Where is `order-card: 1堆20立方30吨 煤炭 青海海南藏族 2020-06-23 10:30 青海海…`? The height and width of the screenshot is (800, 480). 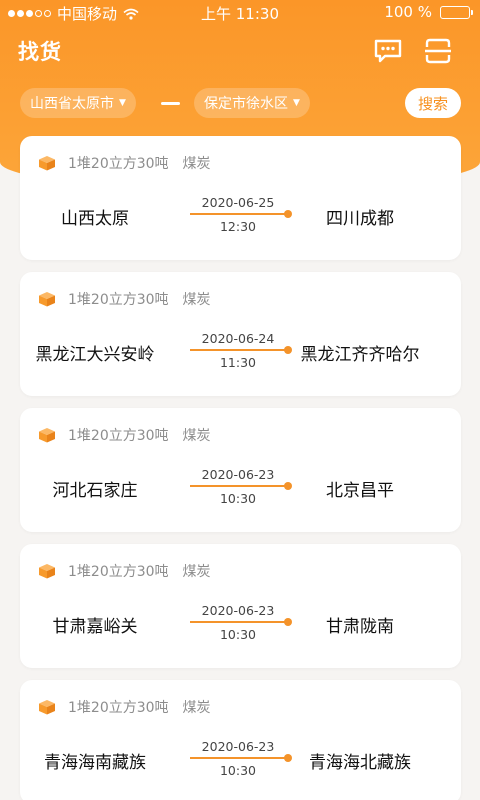
order-card: 1堆20立方30吨 煤炭 青海海南藏族 2020-06-23 10:30 青海海… is located at coordinates (240, 740).